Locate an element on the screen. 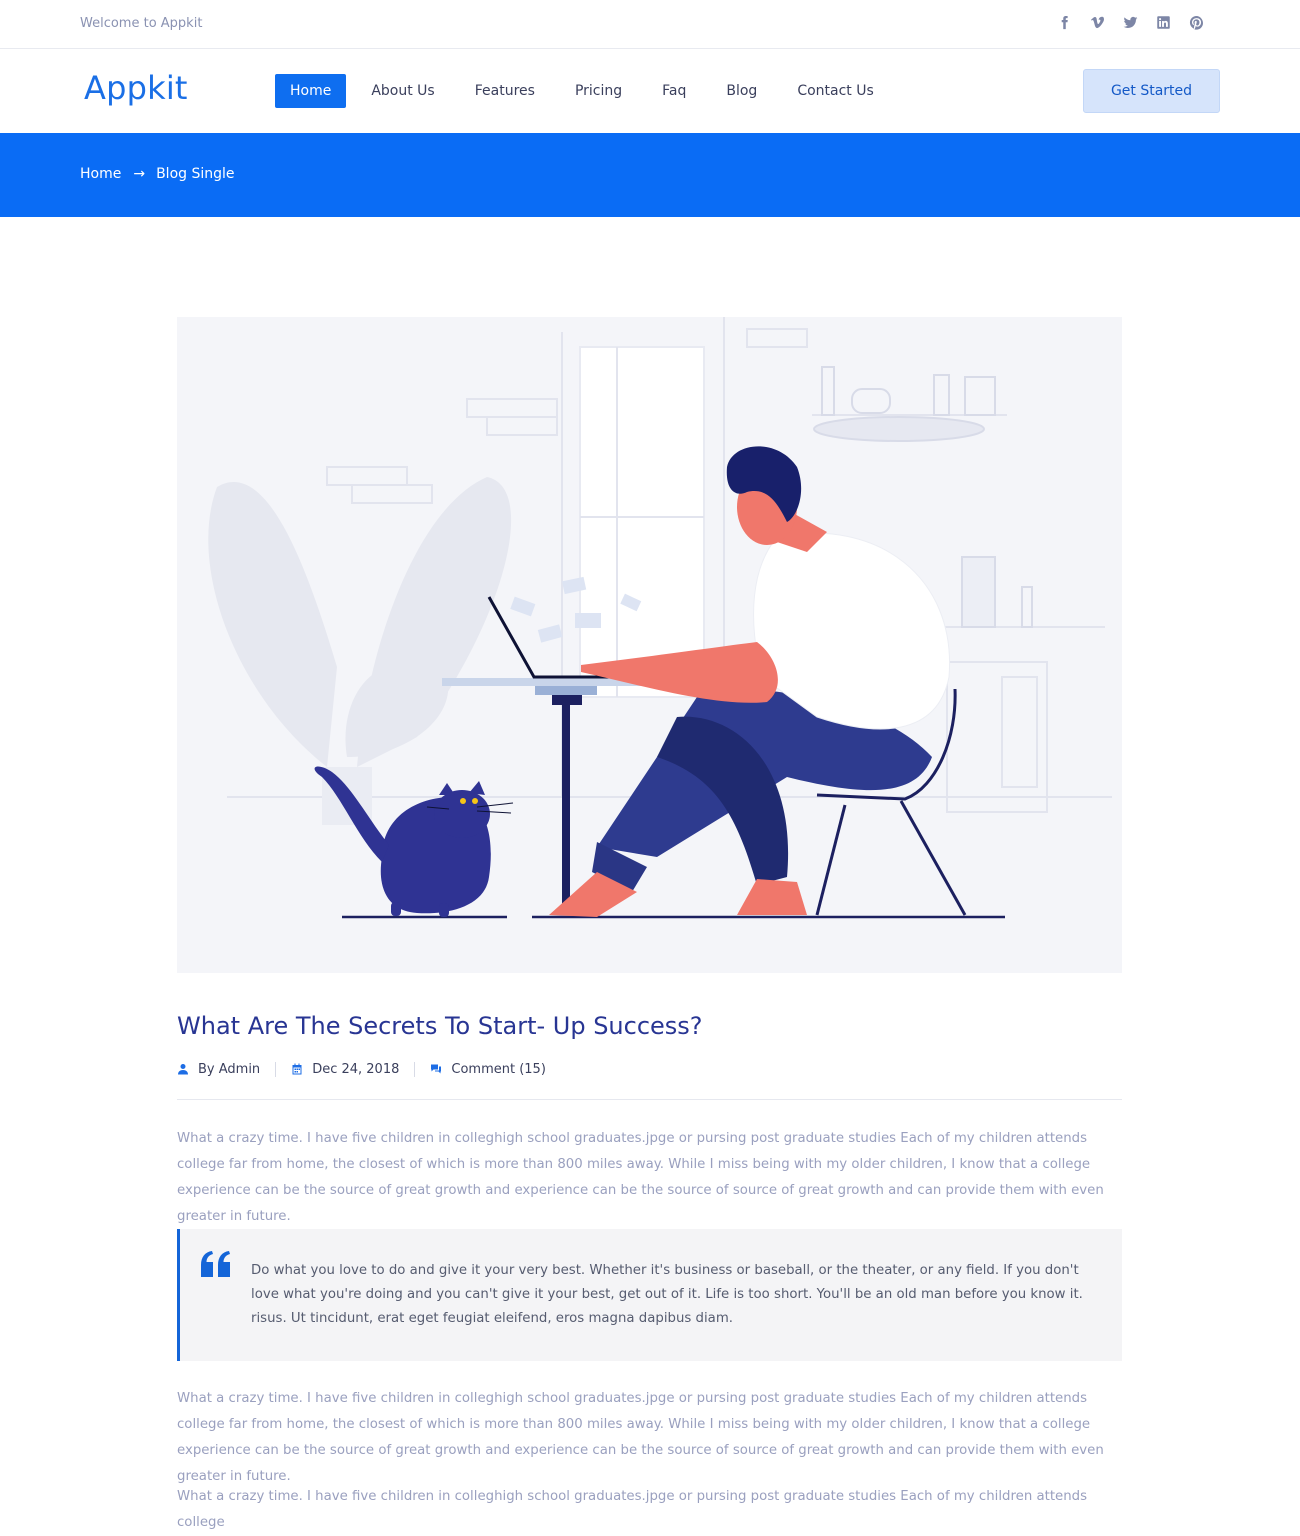 This screenshot has height=1536, width=1300. breadcrumb-home: Home is located at coordinates (100, 174).